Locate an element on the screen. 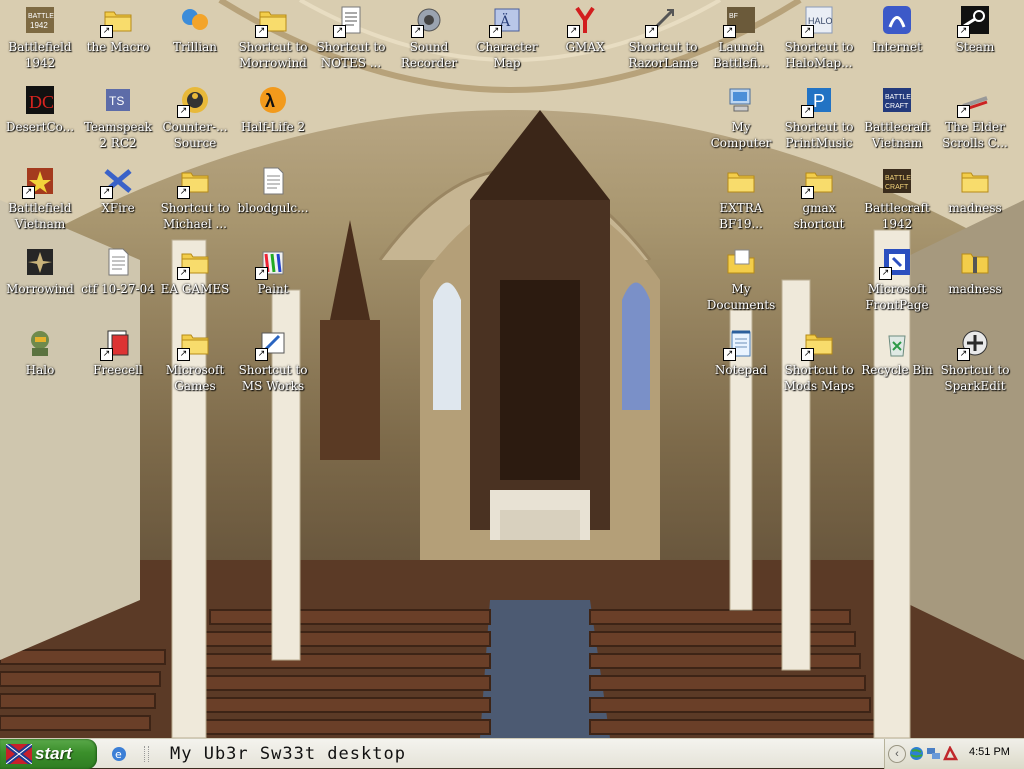 Image resolution: width=1024 pixels, height=769 pixels. desktop-icon-label: Battlefield 1942 is located at coordinates (40, 55).